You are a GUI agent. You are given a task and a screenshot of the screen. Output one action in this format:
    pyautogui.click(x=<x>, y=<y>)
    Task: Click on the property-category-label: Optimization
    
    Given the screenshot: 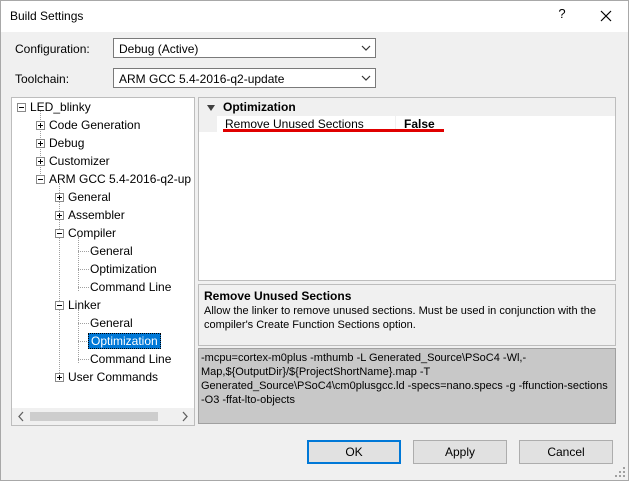 What is the action you would take?
    pyautogui.click(x=259, y=107)
    